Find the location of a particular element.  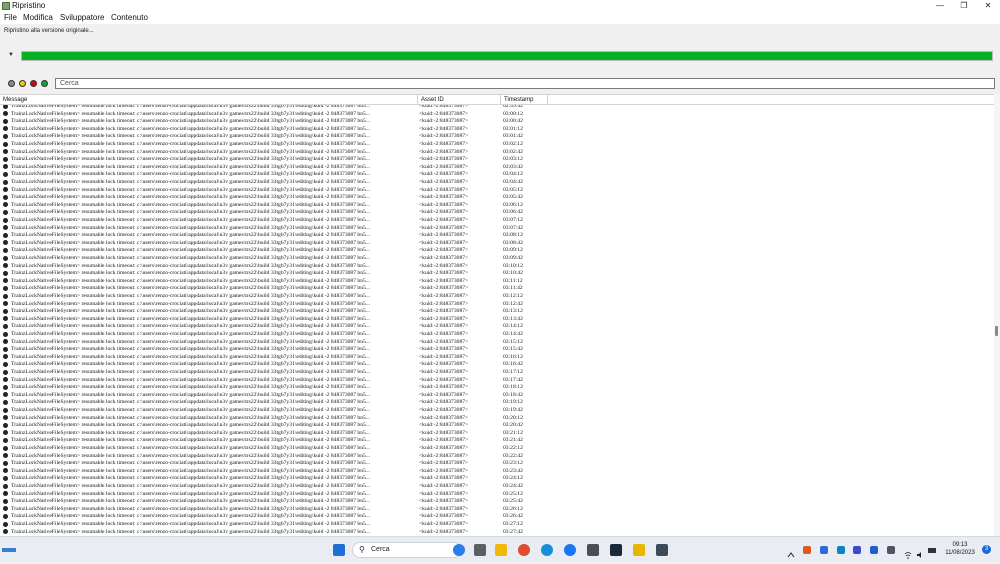

vertical-scrollbar is located at coordinates (997, 315).